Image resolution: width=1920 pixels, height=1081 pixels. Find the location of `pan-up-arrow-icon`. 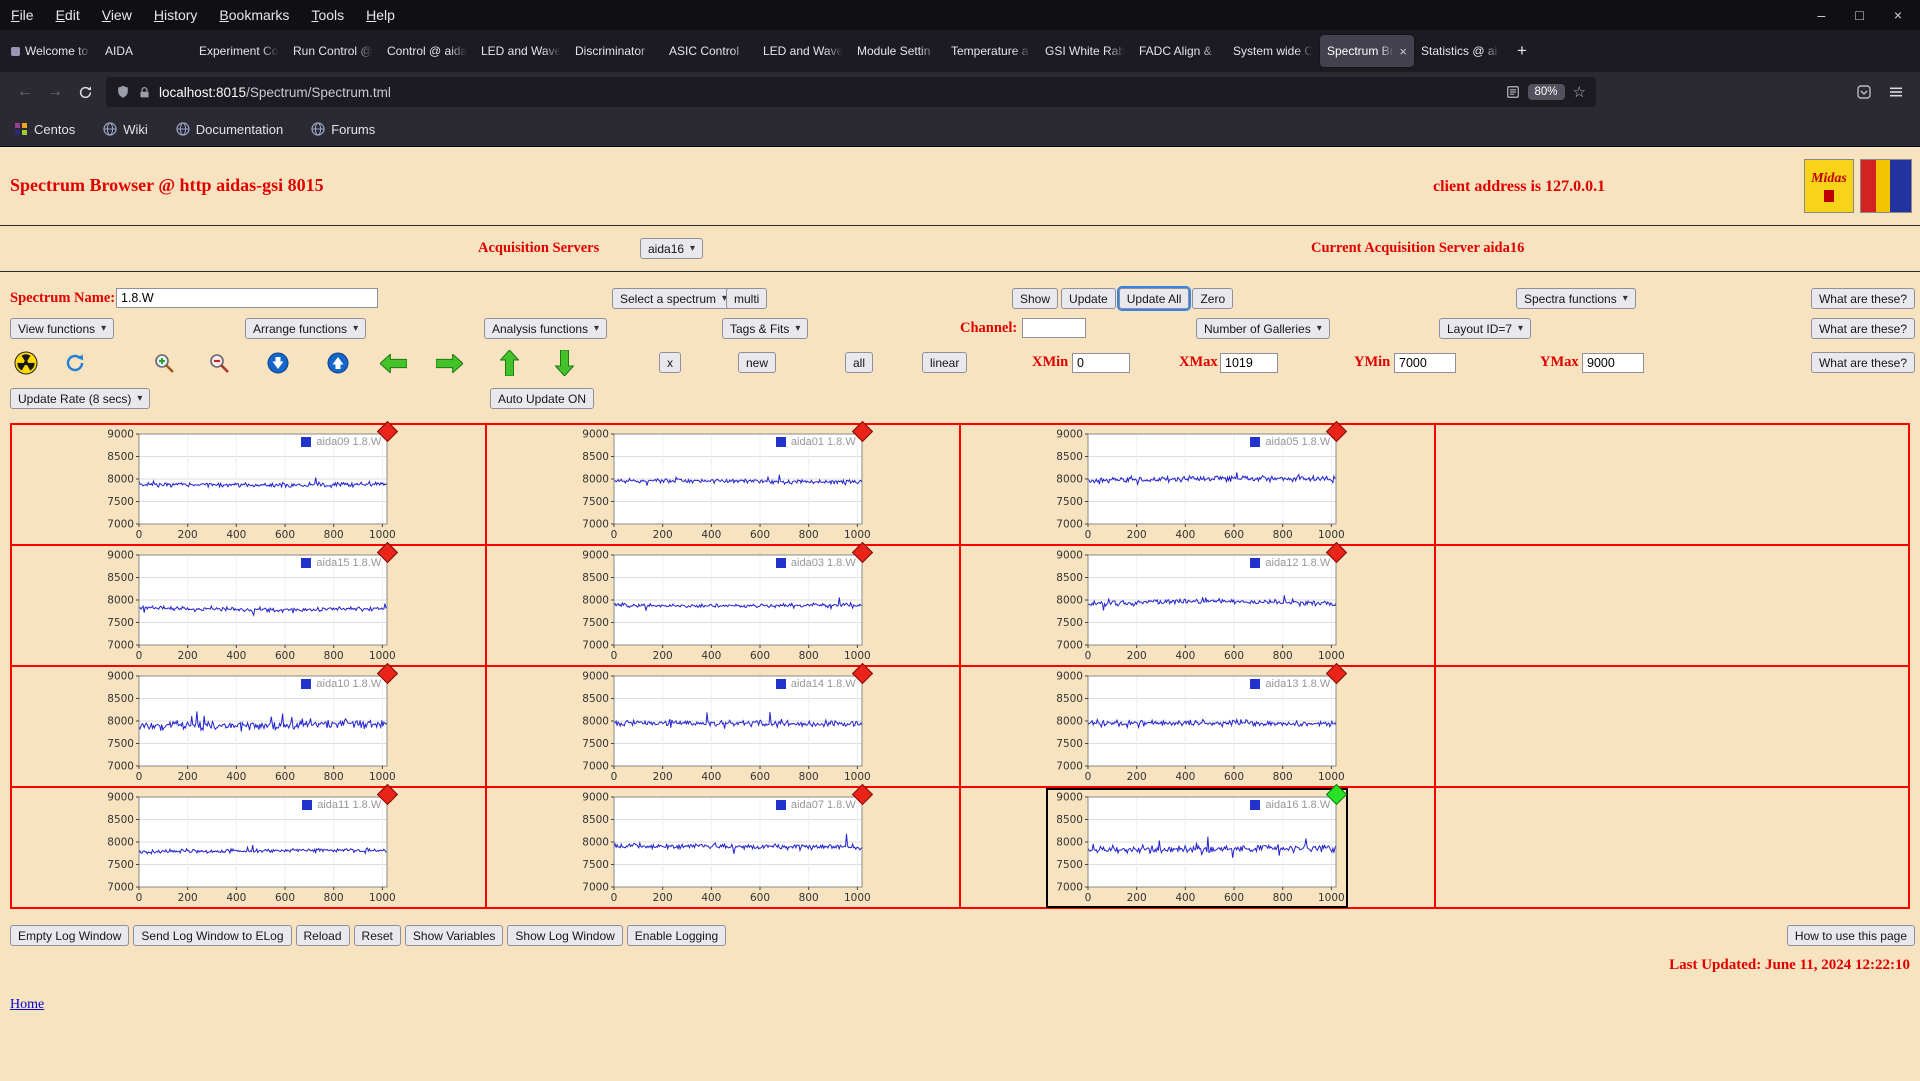

pan-up-arrow-icon is located at coordinates (509, 363).